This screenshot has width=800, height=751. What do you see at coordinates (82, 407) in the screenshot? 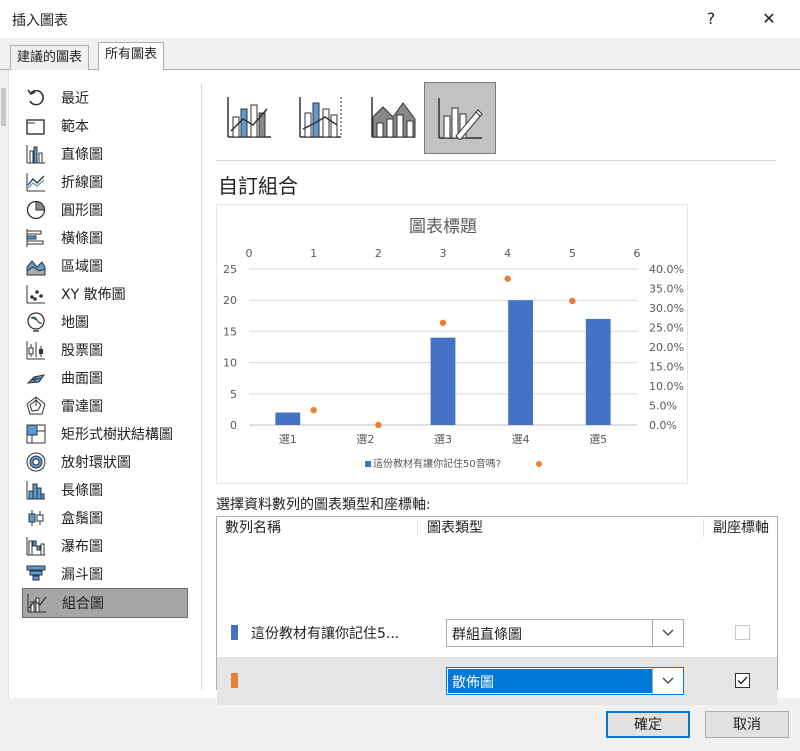
I see `sidebar-item-label: 雷達圖` at bounding box center [82, 407].